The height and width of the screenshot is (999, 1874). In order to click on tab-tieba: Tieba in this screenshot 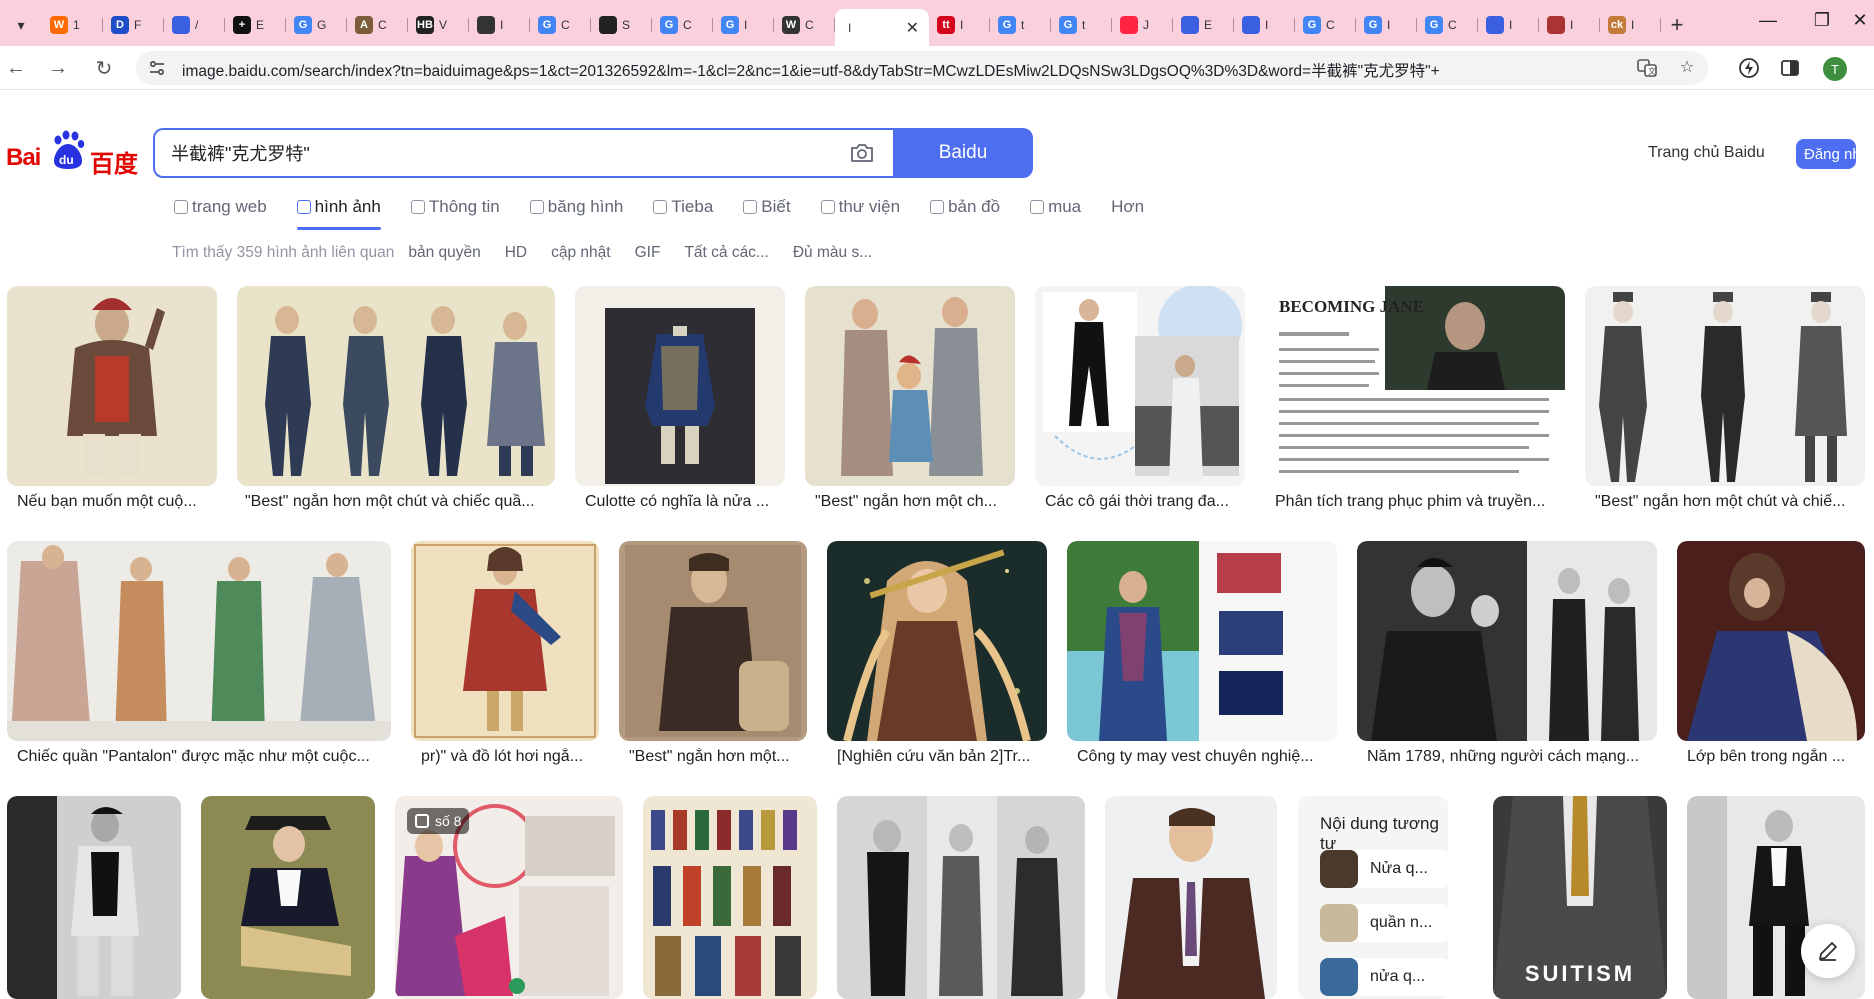, I will do `click(683, 207)`.